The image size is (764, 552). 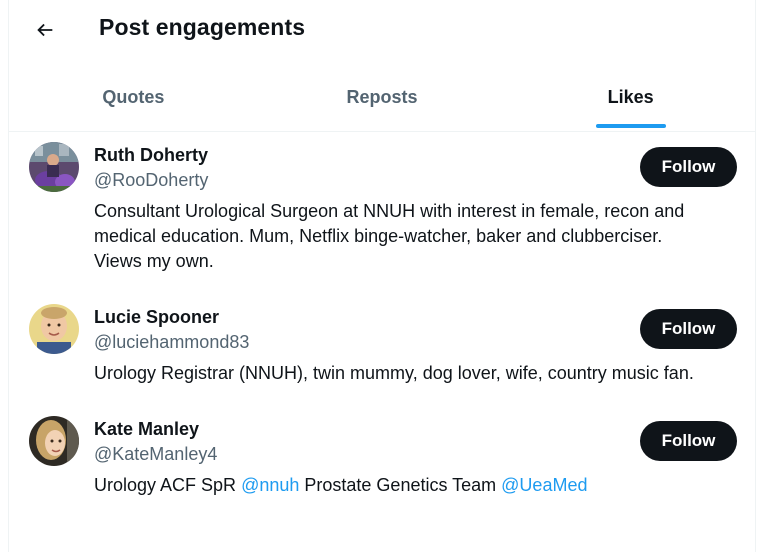 I want to click on bio-text: Urology ACF SpR, so click(x=168, y=485).